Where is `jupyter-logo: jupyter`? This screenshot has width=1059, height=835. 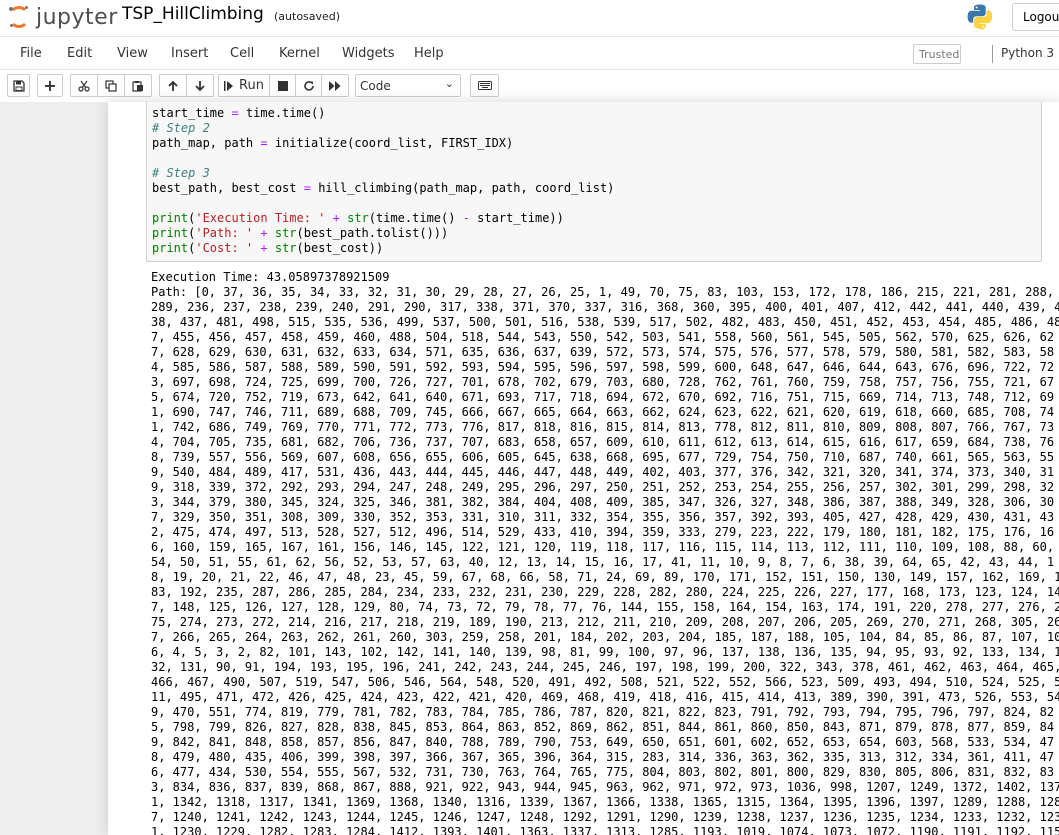 jupyter-logo: jupyter is located at coordinates (63, 17).